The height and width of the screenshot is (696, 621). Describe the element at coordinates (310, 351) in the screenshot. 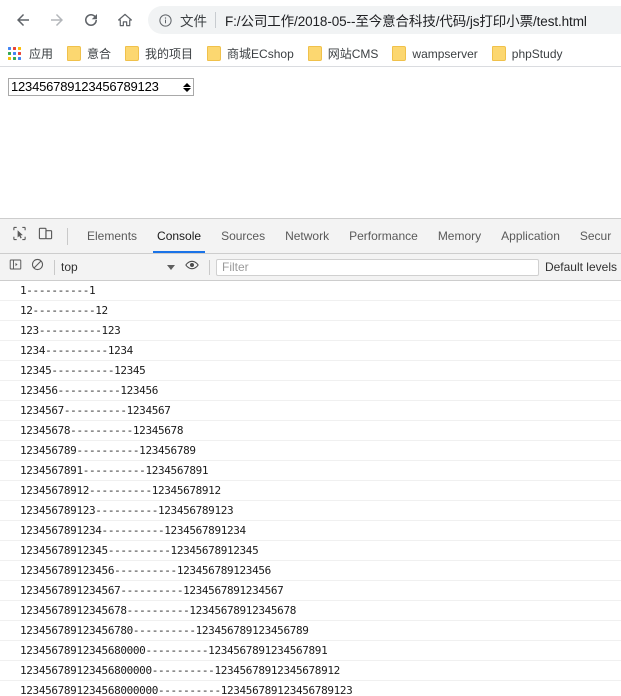

I see `console-message: 1234----------1234` at that location.